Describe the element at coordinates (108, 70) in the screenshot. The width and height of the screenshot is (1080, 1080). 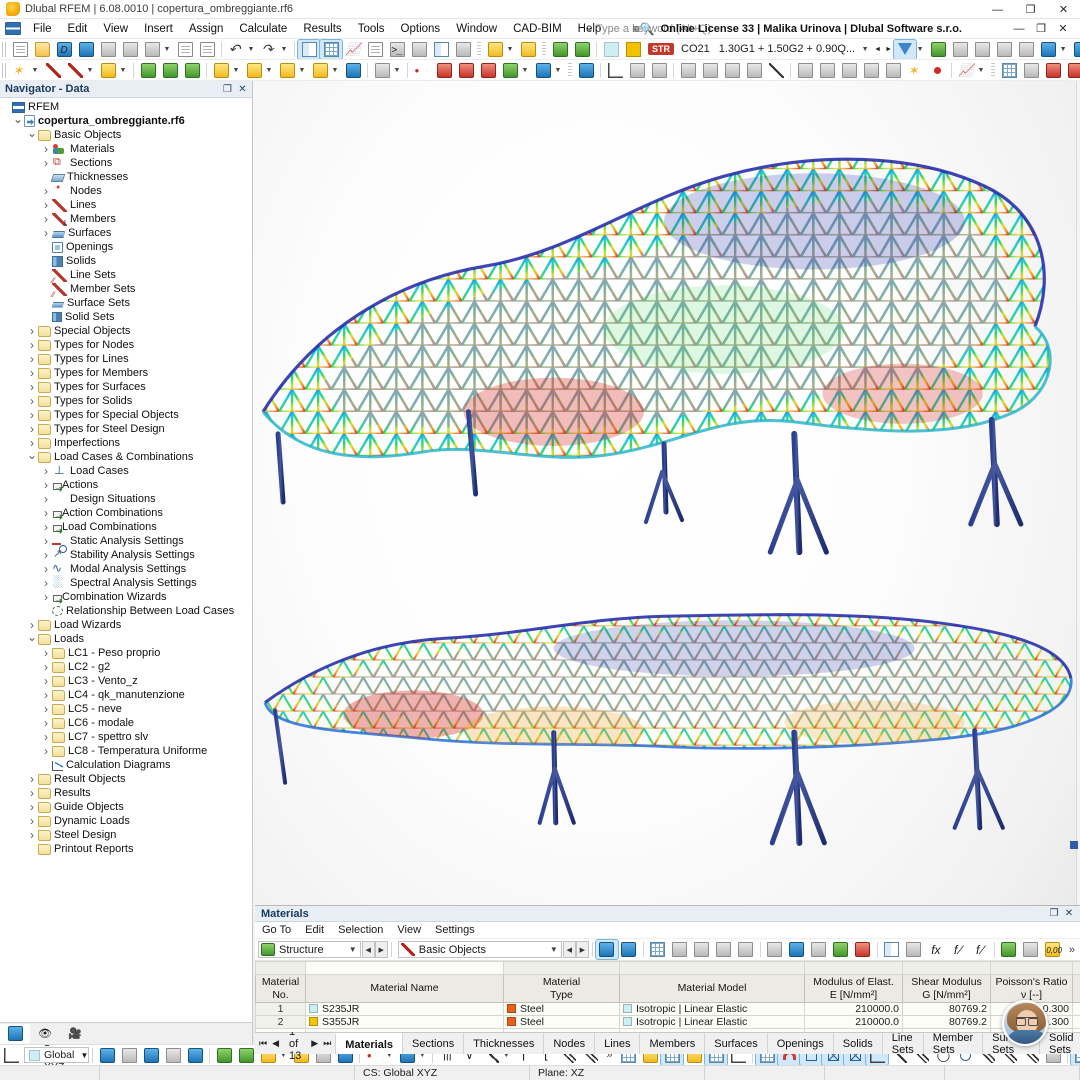
I see `new-surface-icon` at that location.